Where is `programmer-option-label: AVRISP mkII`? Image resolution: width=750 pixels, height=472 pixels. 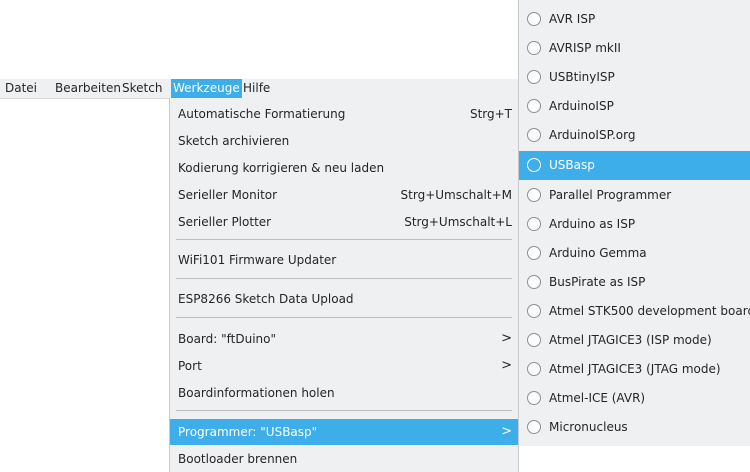
programmer-option-label: AVRISP mkII is located at coordinates (585, 48).